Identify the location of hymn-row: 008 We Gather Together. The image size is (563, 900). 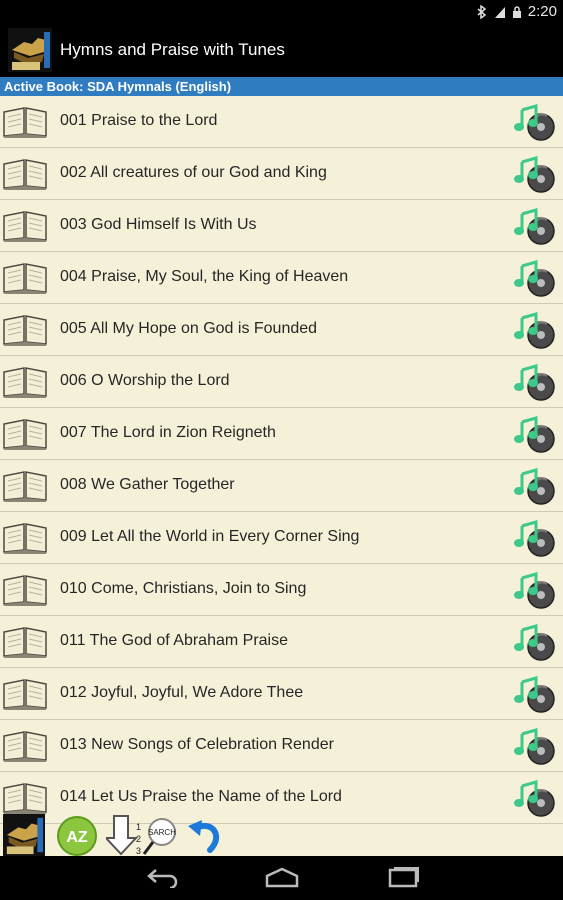
(281, 486).